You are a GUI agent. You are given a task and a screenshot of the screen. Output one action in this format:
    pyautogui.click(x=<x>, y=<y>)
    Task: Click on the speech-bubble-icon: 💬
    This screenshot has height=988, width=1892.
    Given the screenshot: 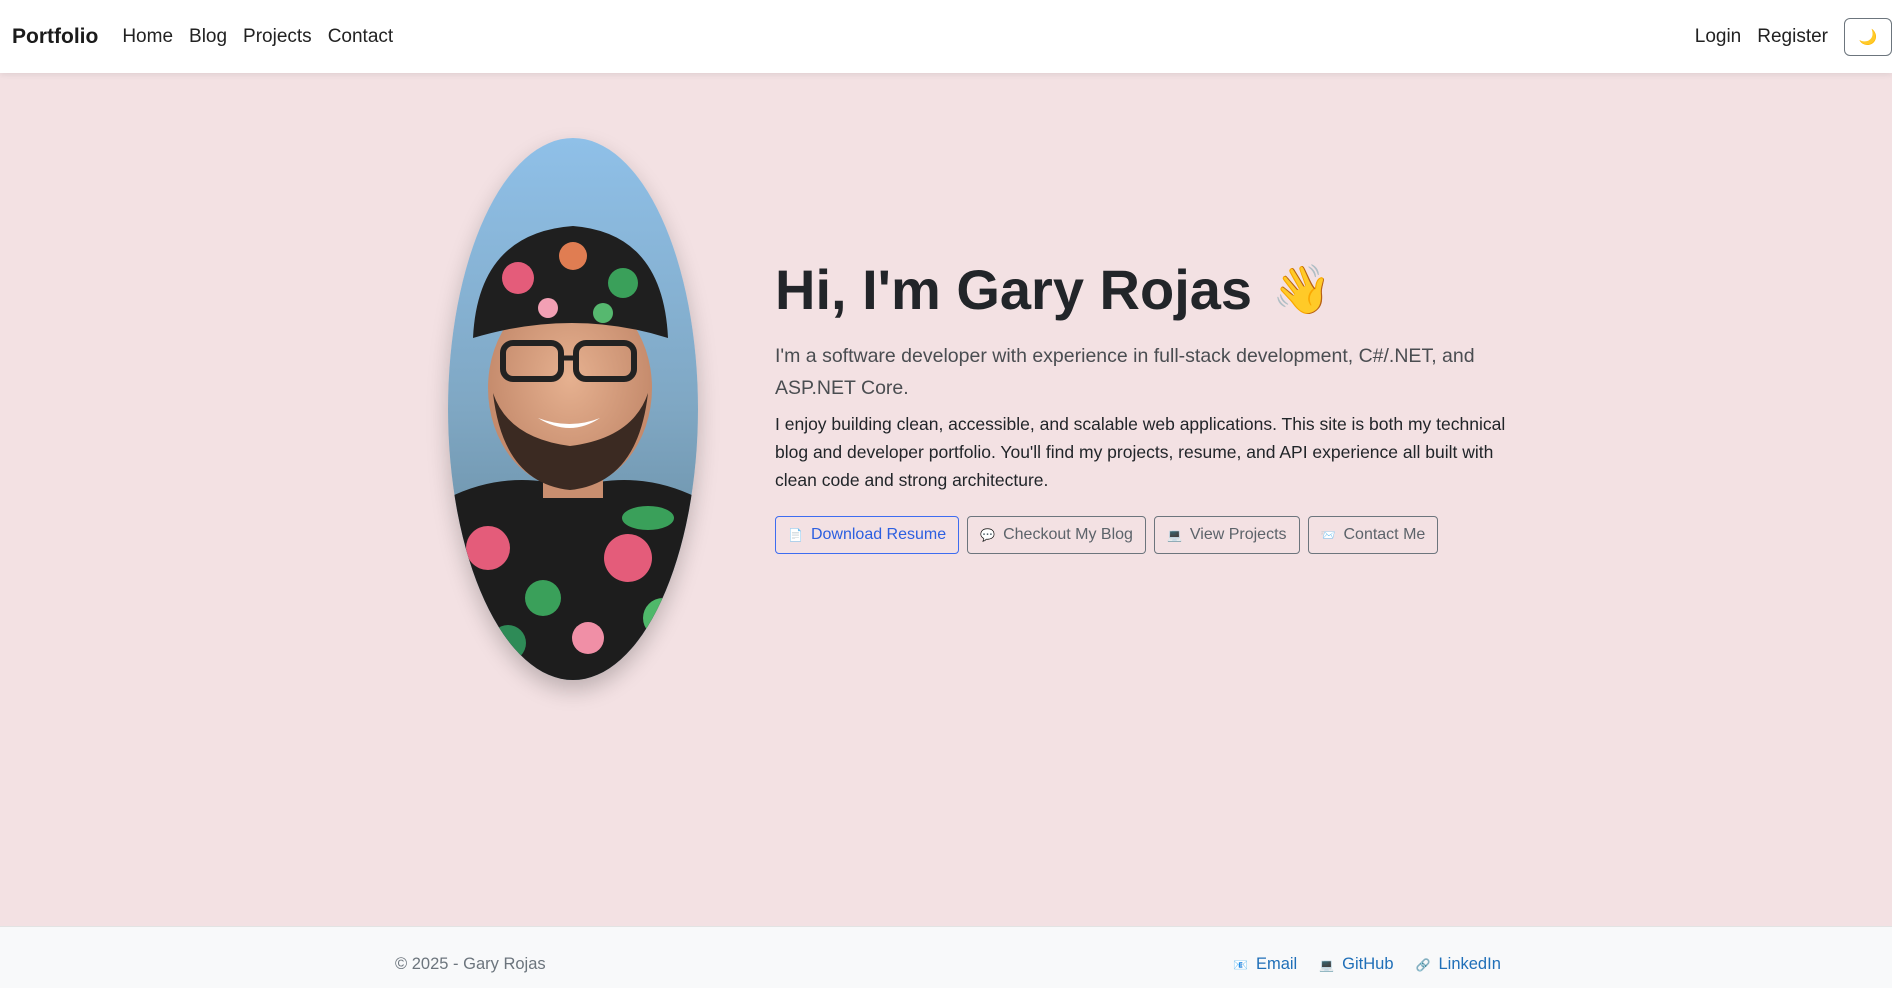 What is the action you would take?
    pyautogui.click(x=988, y=535)
    